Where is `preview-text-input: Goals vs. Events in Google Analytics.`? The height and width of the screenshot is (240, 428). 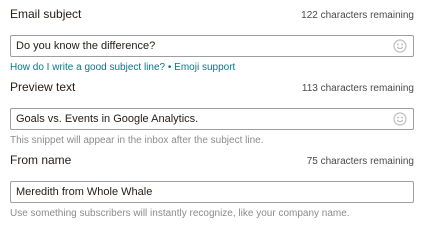 preview-text-input: Goals vs. Events in Google Analytics. is located at coordinates (212, 119).